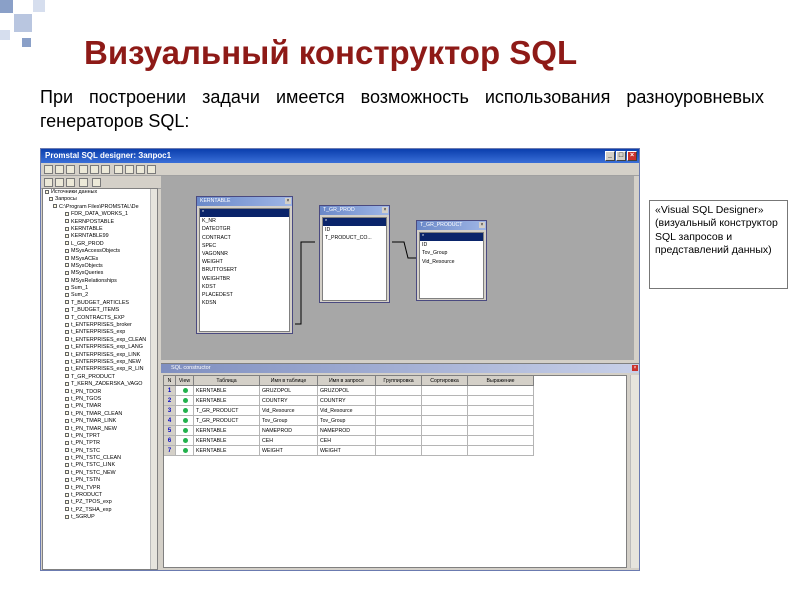 The height and width of the screenshot is (600, 800). I want to click on tree-item: Sum_1, so click(100, 288).